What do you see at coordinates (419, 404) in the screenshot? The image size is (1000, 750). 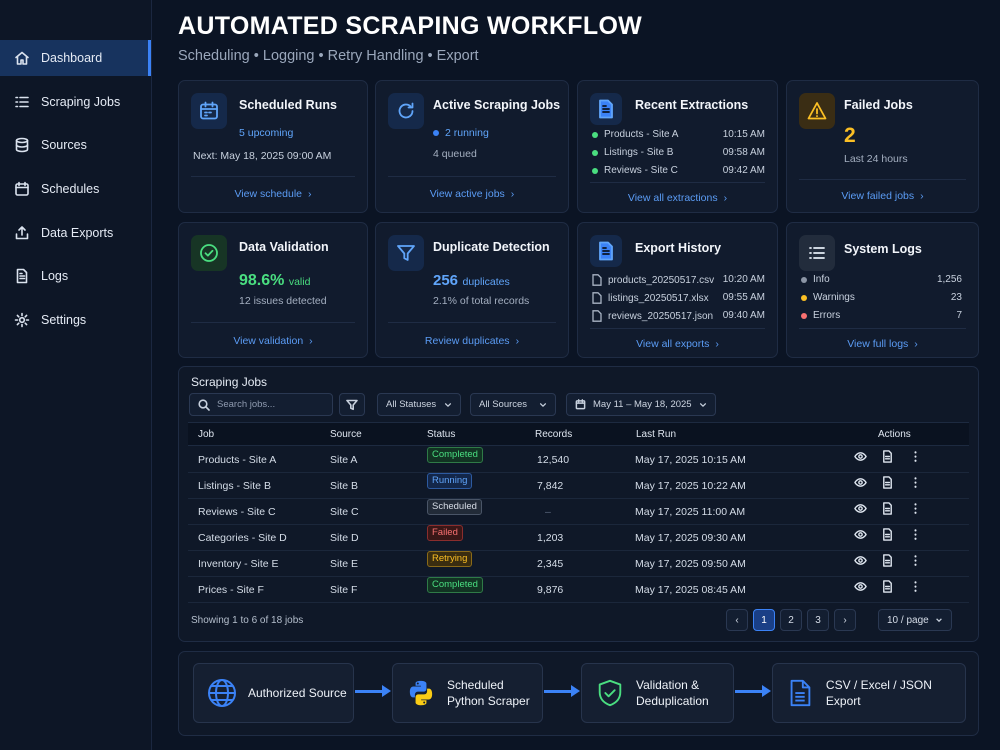 I see `status-filter-select: All Statuses` at bounding box center [419, 404].